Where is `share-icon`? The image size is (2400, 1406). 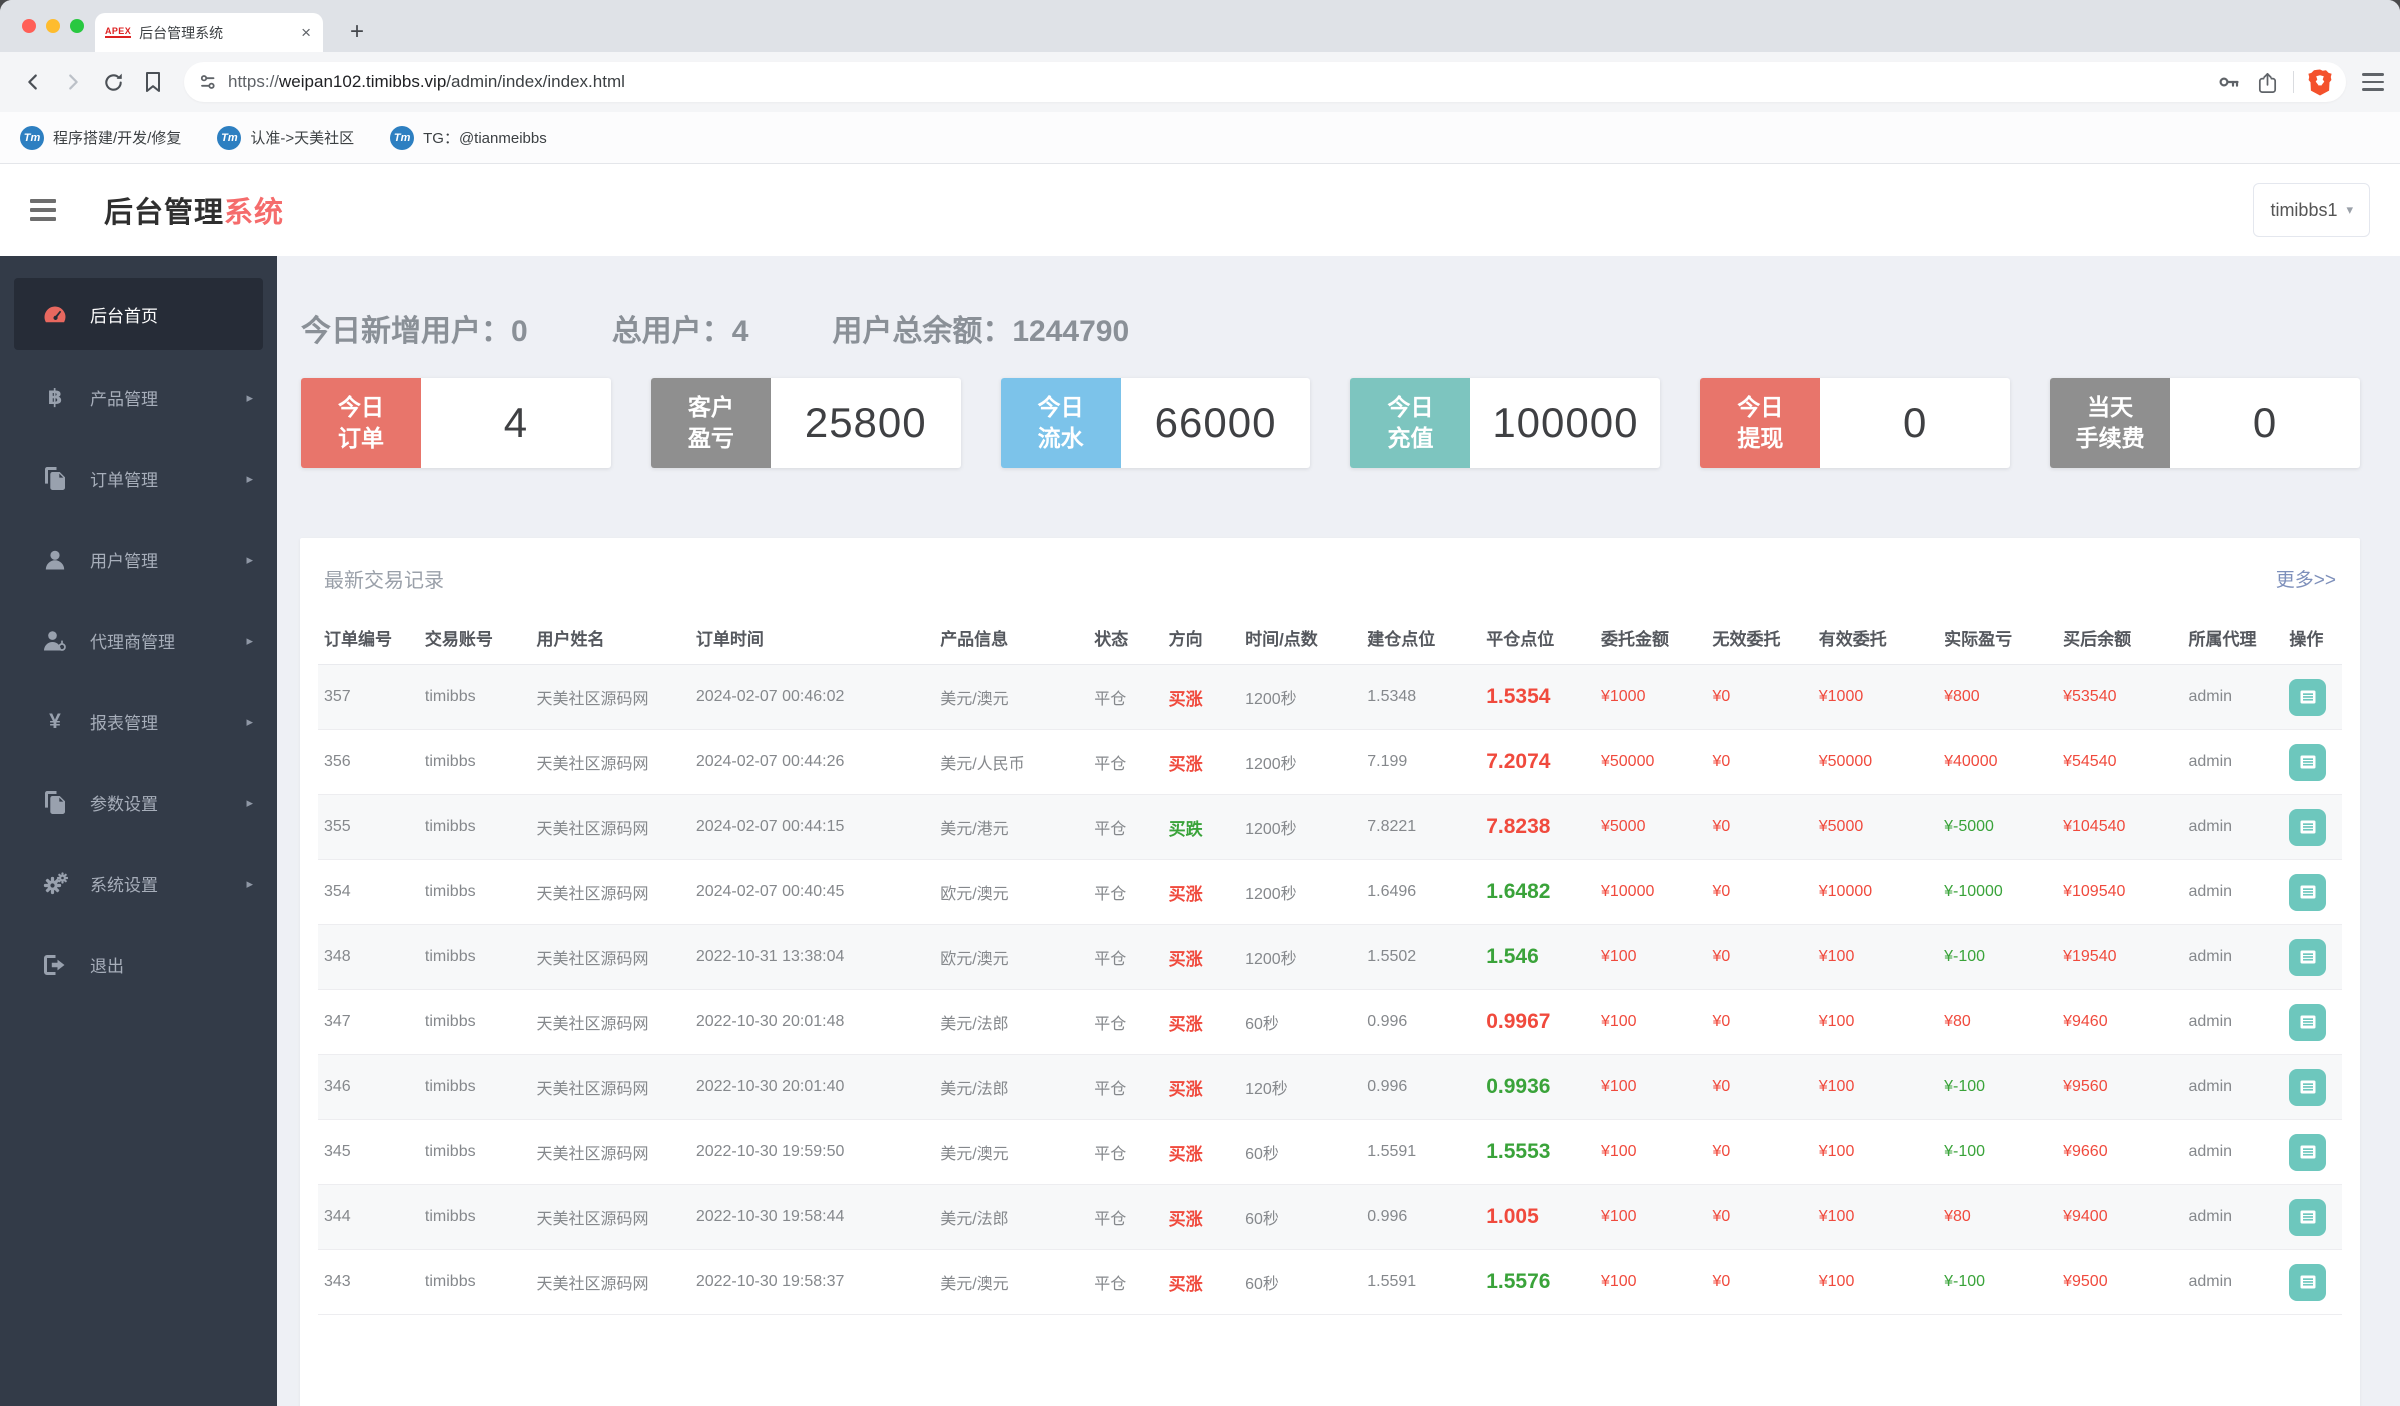
share-icon is located at coordinates (2267, 82).